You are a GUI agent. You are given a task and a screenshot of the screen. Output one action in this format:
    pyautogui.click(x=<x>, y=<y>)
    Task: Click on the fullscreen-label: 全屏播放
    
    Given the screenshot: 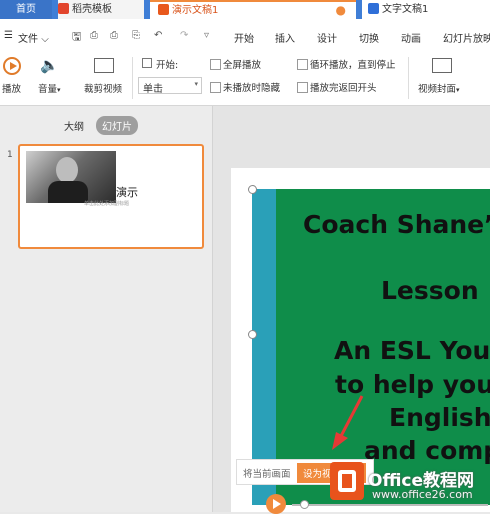 What is the action you would take?
    pyautogui.click(x=242, y=65)
    